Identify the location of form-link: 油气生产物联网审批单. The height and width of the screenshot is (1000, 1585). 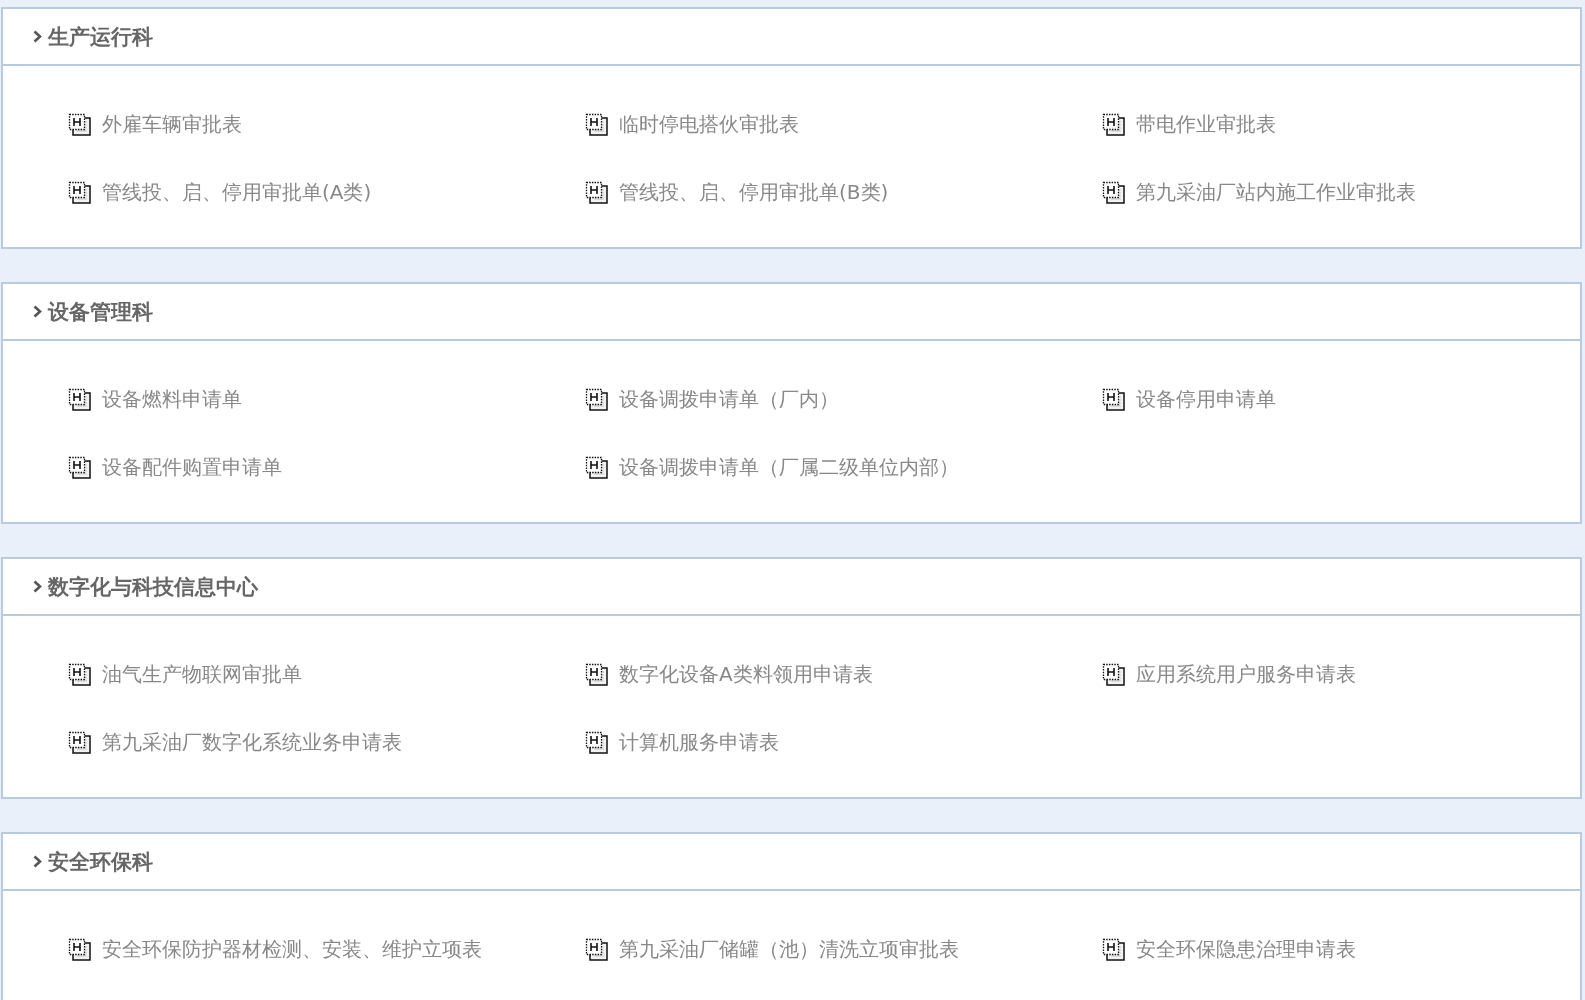
(184, 674).